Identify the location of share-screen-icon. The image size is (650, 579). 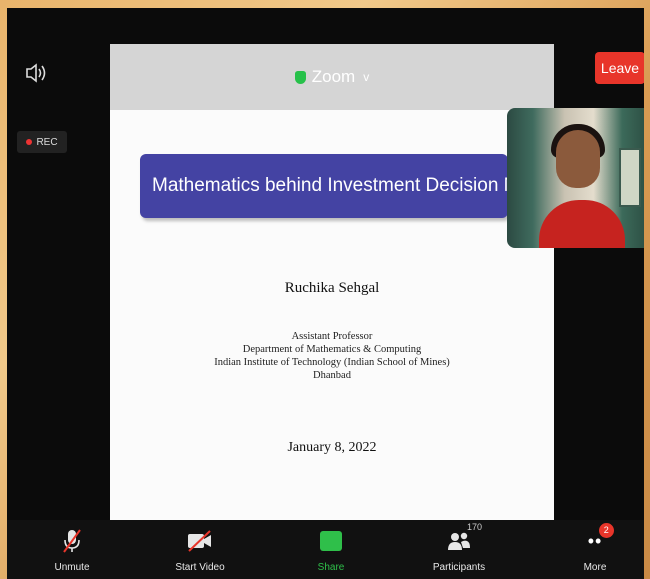
(331, 541).